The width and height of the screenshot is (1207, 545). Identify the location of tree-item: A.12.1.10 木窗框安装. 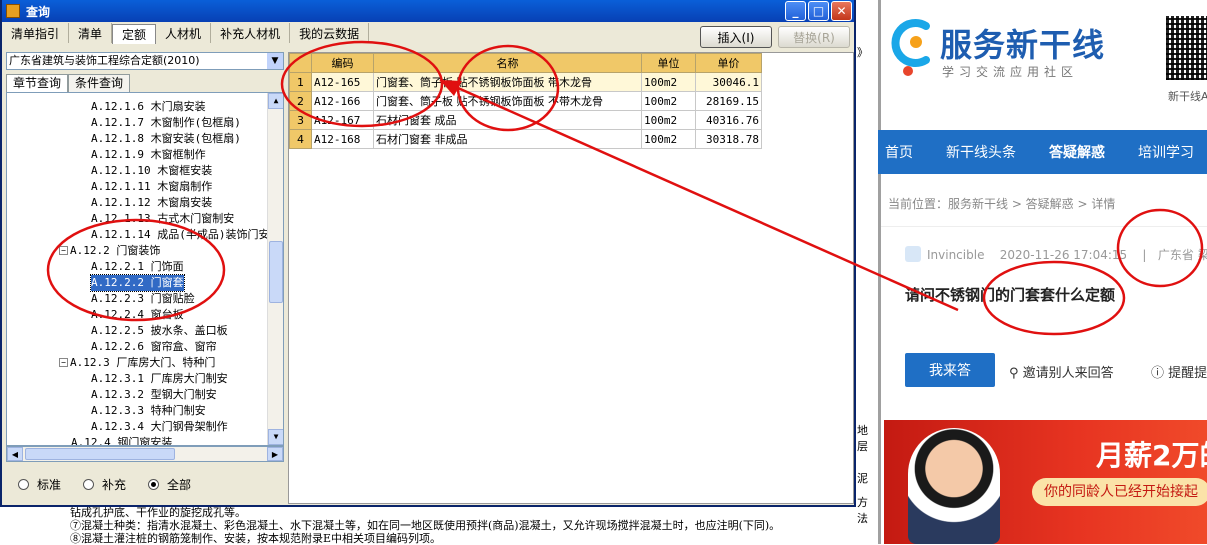
(151, 171).